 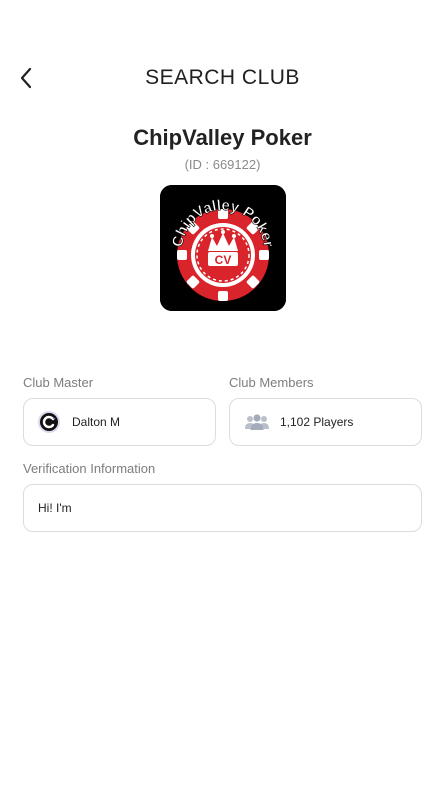 I want to click on logo-center-text: CV, so click(x=223, y=260).